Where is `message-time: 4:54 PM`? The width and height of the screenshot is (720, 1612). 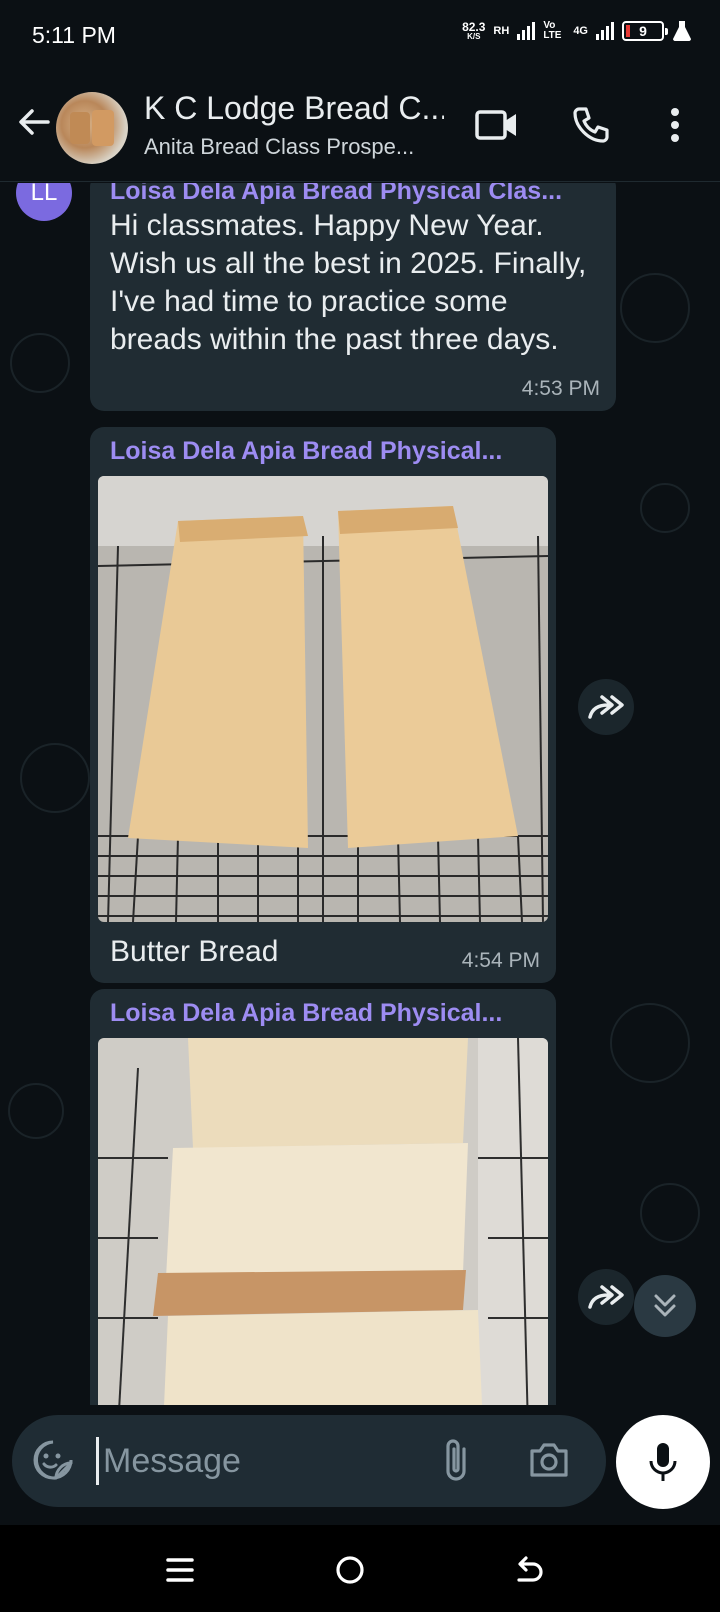 message-time: 4:54 PM is located at coordinates (500, 960).